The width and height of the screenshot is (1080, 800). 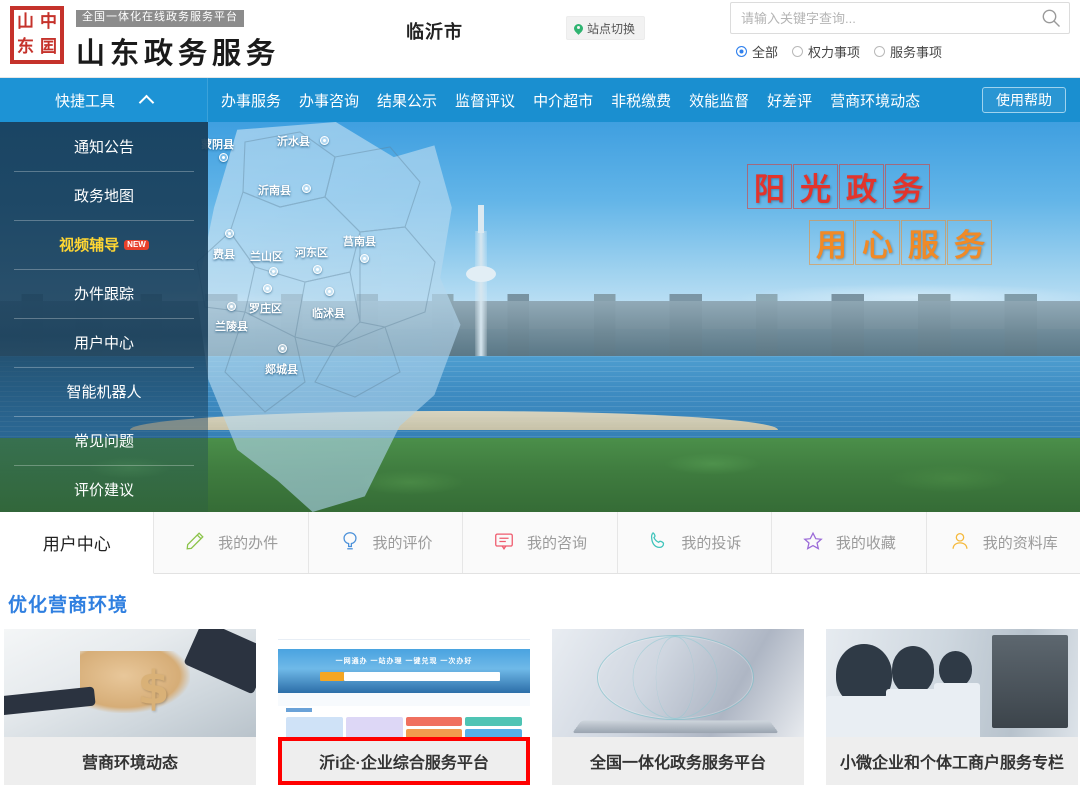 What do you see at coordinates (266, 257) in the screenshot?
I see `map-label-lanshan: 兰山区` at bounding box center [266, 257].